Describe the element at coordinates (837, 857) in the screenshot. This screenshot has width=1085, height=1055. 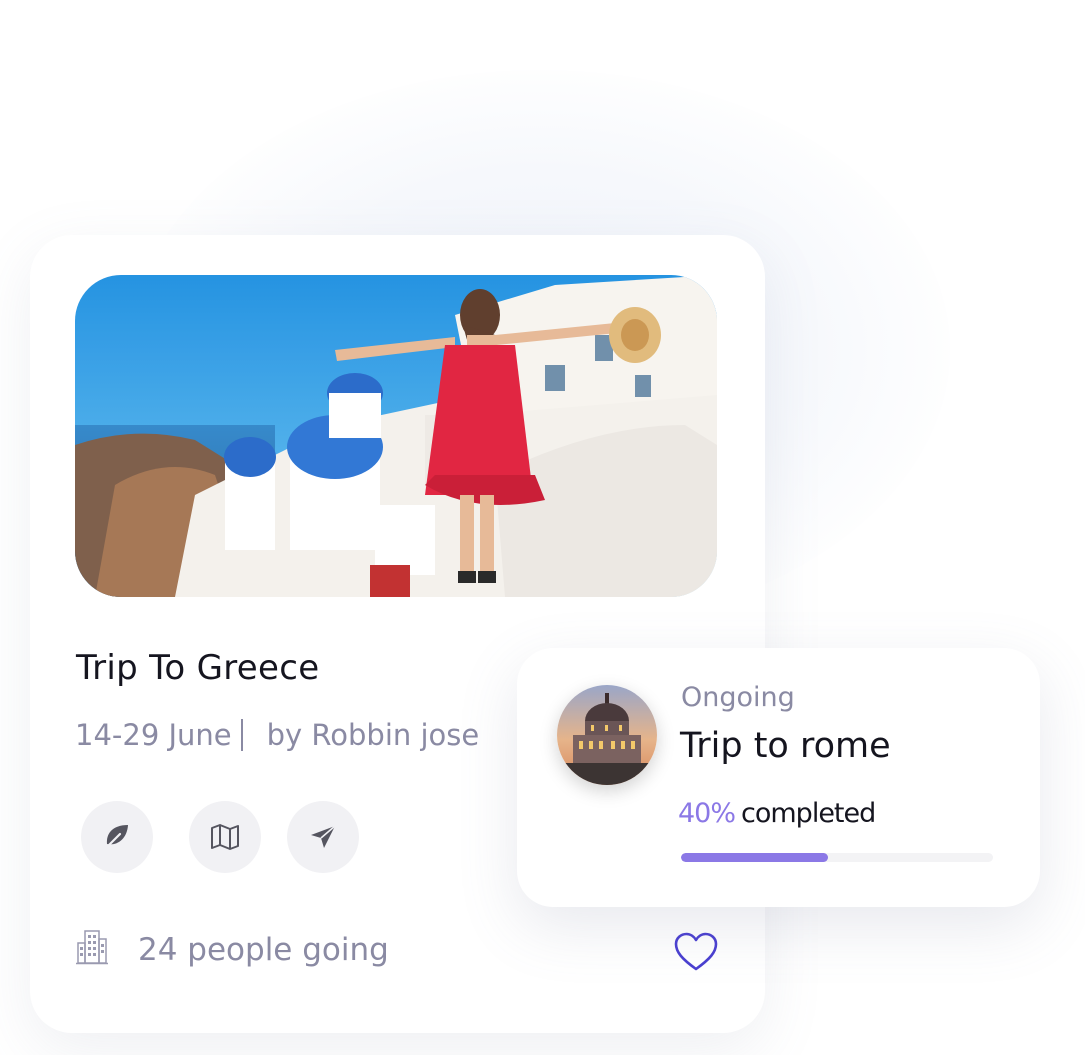
I see `progress-bar` at that location.